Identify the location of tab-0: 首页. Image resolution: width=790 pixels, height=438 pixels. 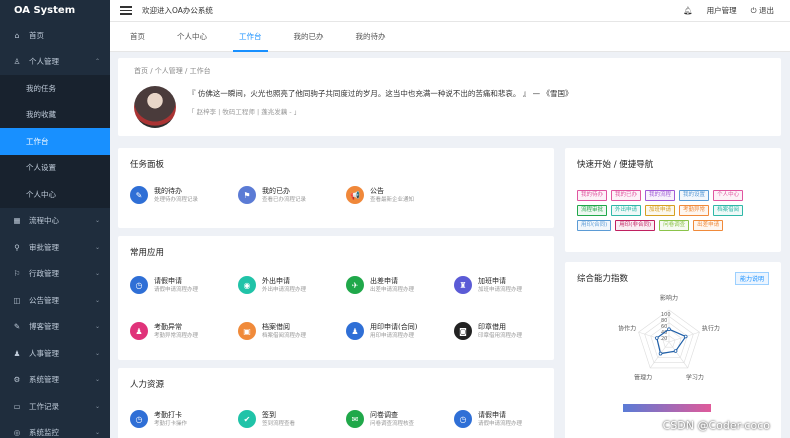
(137, 37).